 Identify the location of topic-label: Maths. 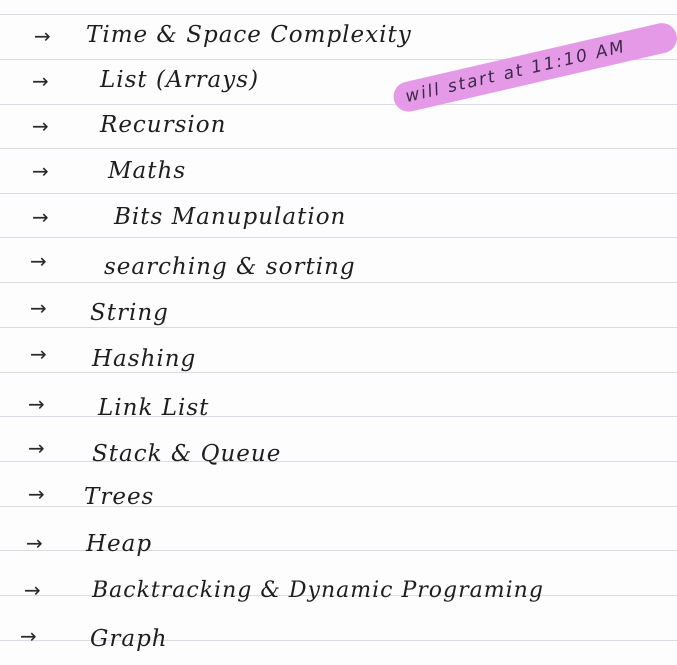
(147, 171).